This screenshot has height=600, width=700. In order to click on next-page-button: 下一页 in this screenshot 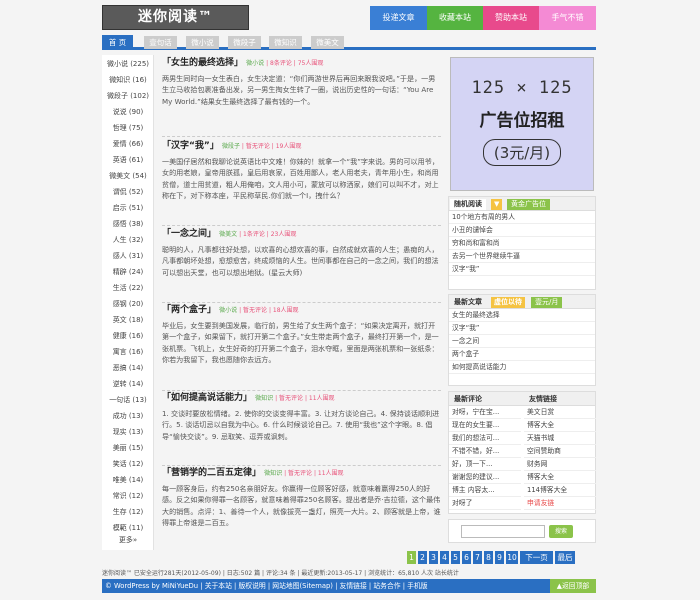, I will do `click(536, 557)`.